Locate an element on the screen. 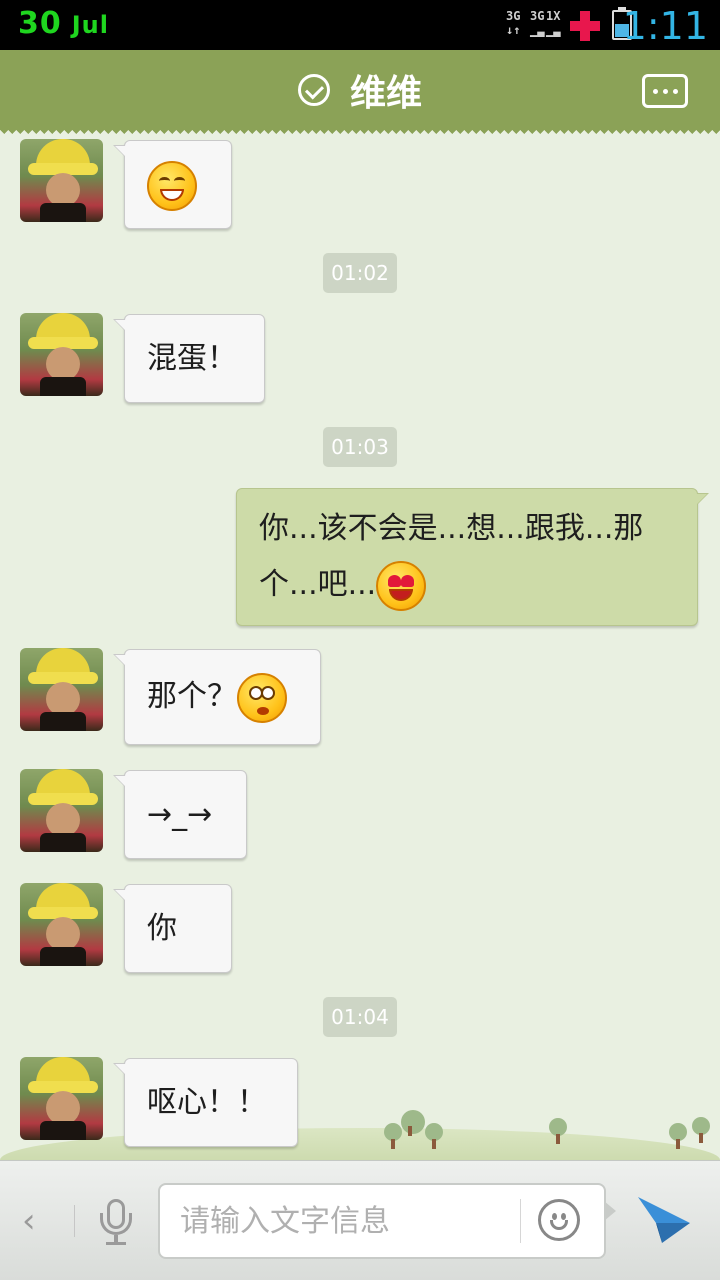  message-bubble: →_→ is located at coordinates (180, 814).